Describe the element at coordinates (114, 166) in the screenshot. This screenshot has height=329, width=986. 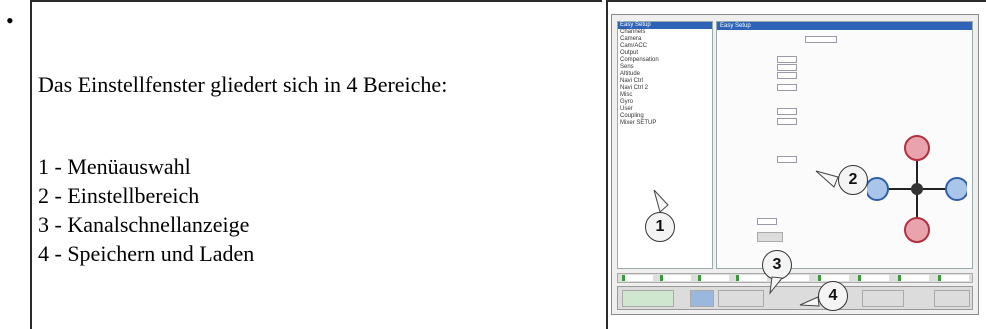
I see `list-item: 1 - Menüauswahl` at that location.